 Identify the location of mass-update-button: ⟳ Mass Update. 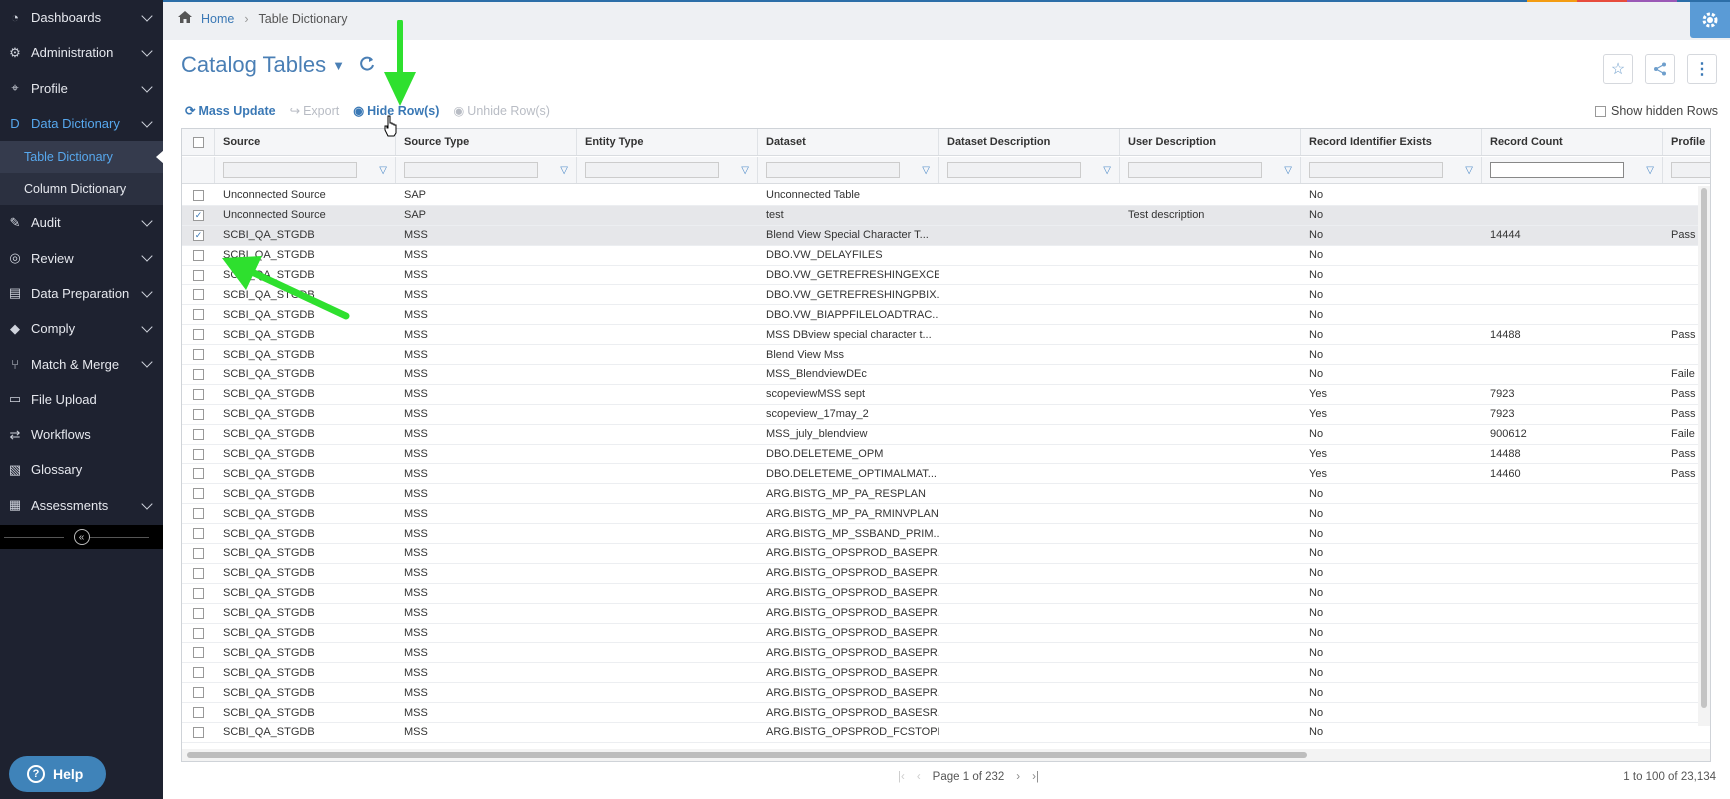
(230, 111).